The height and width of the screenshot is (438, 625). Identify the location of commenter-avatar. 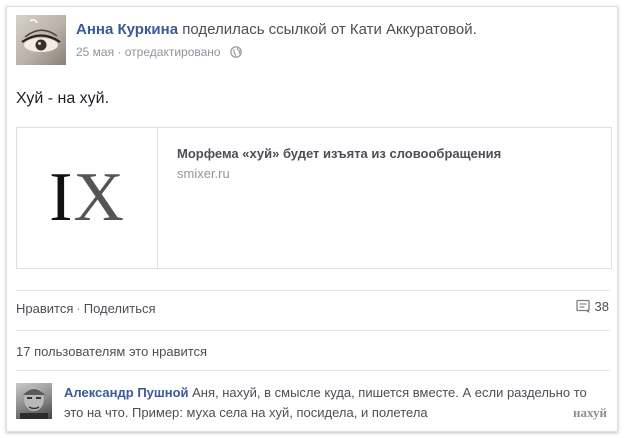
(34, 401).